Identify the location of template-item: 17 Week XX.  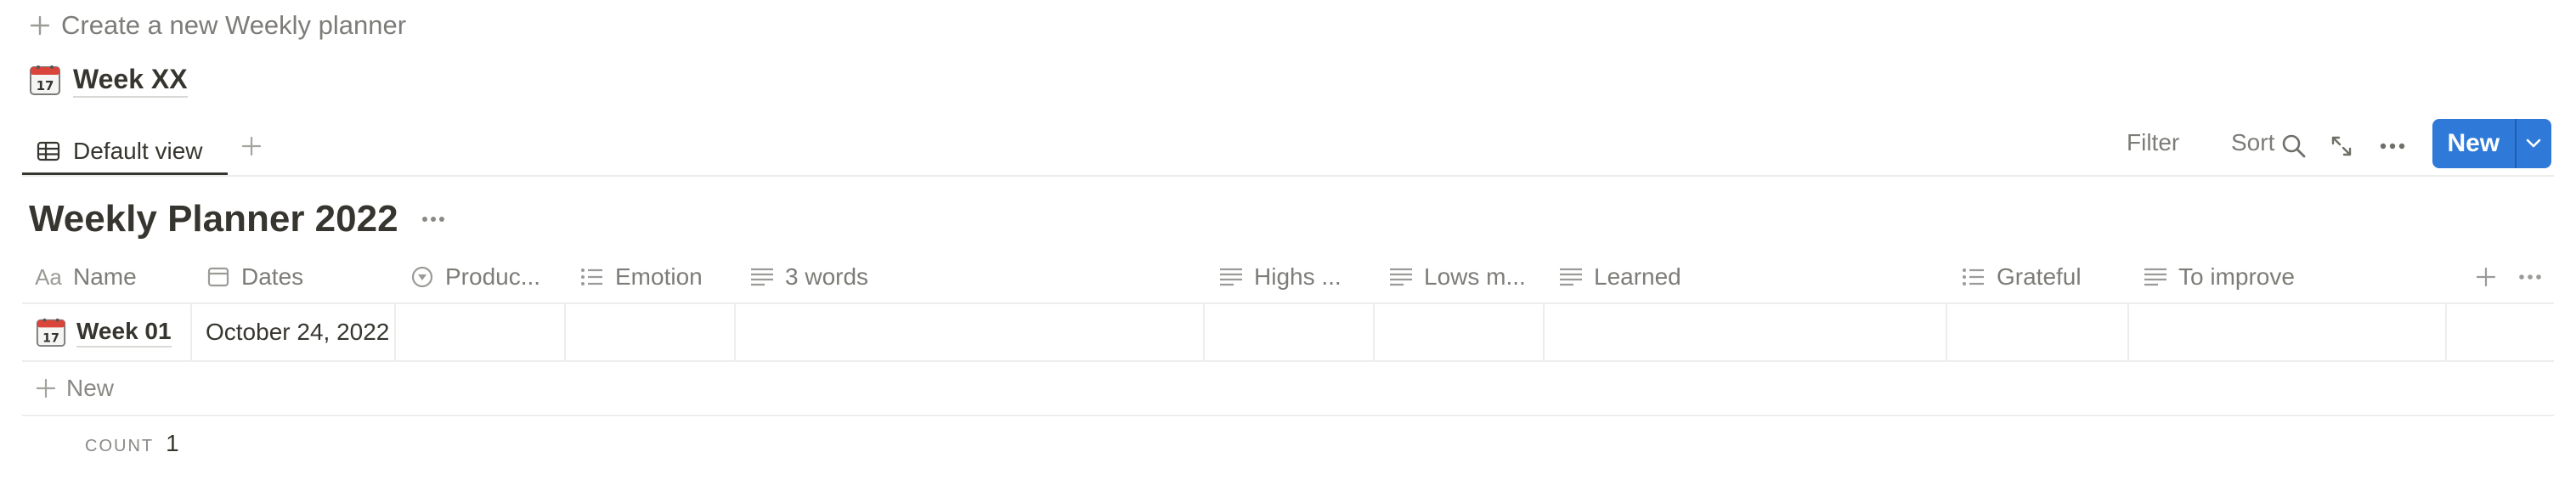
(108, 80).